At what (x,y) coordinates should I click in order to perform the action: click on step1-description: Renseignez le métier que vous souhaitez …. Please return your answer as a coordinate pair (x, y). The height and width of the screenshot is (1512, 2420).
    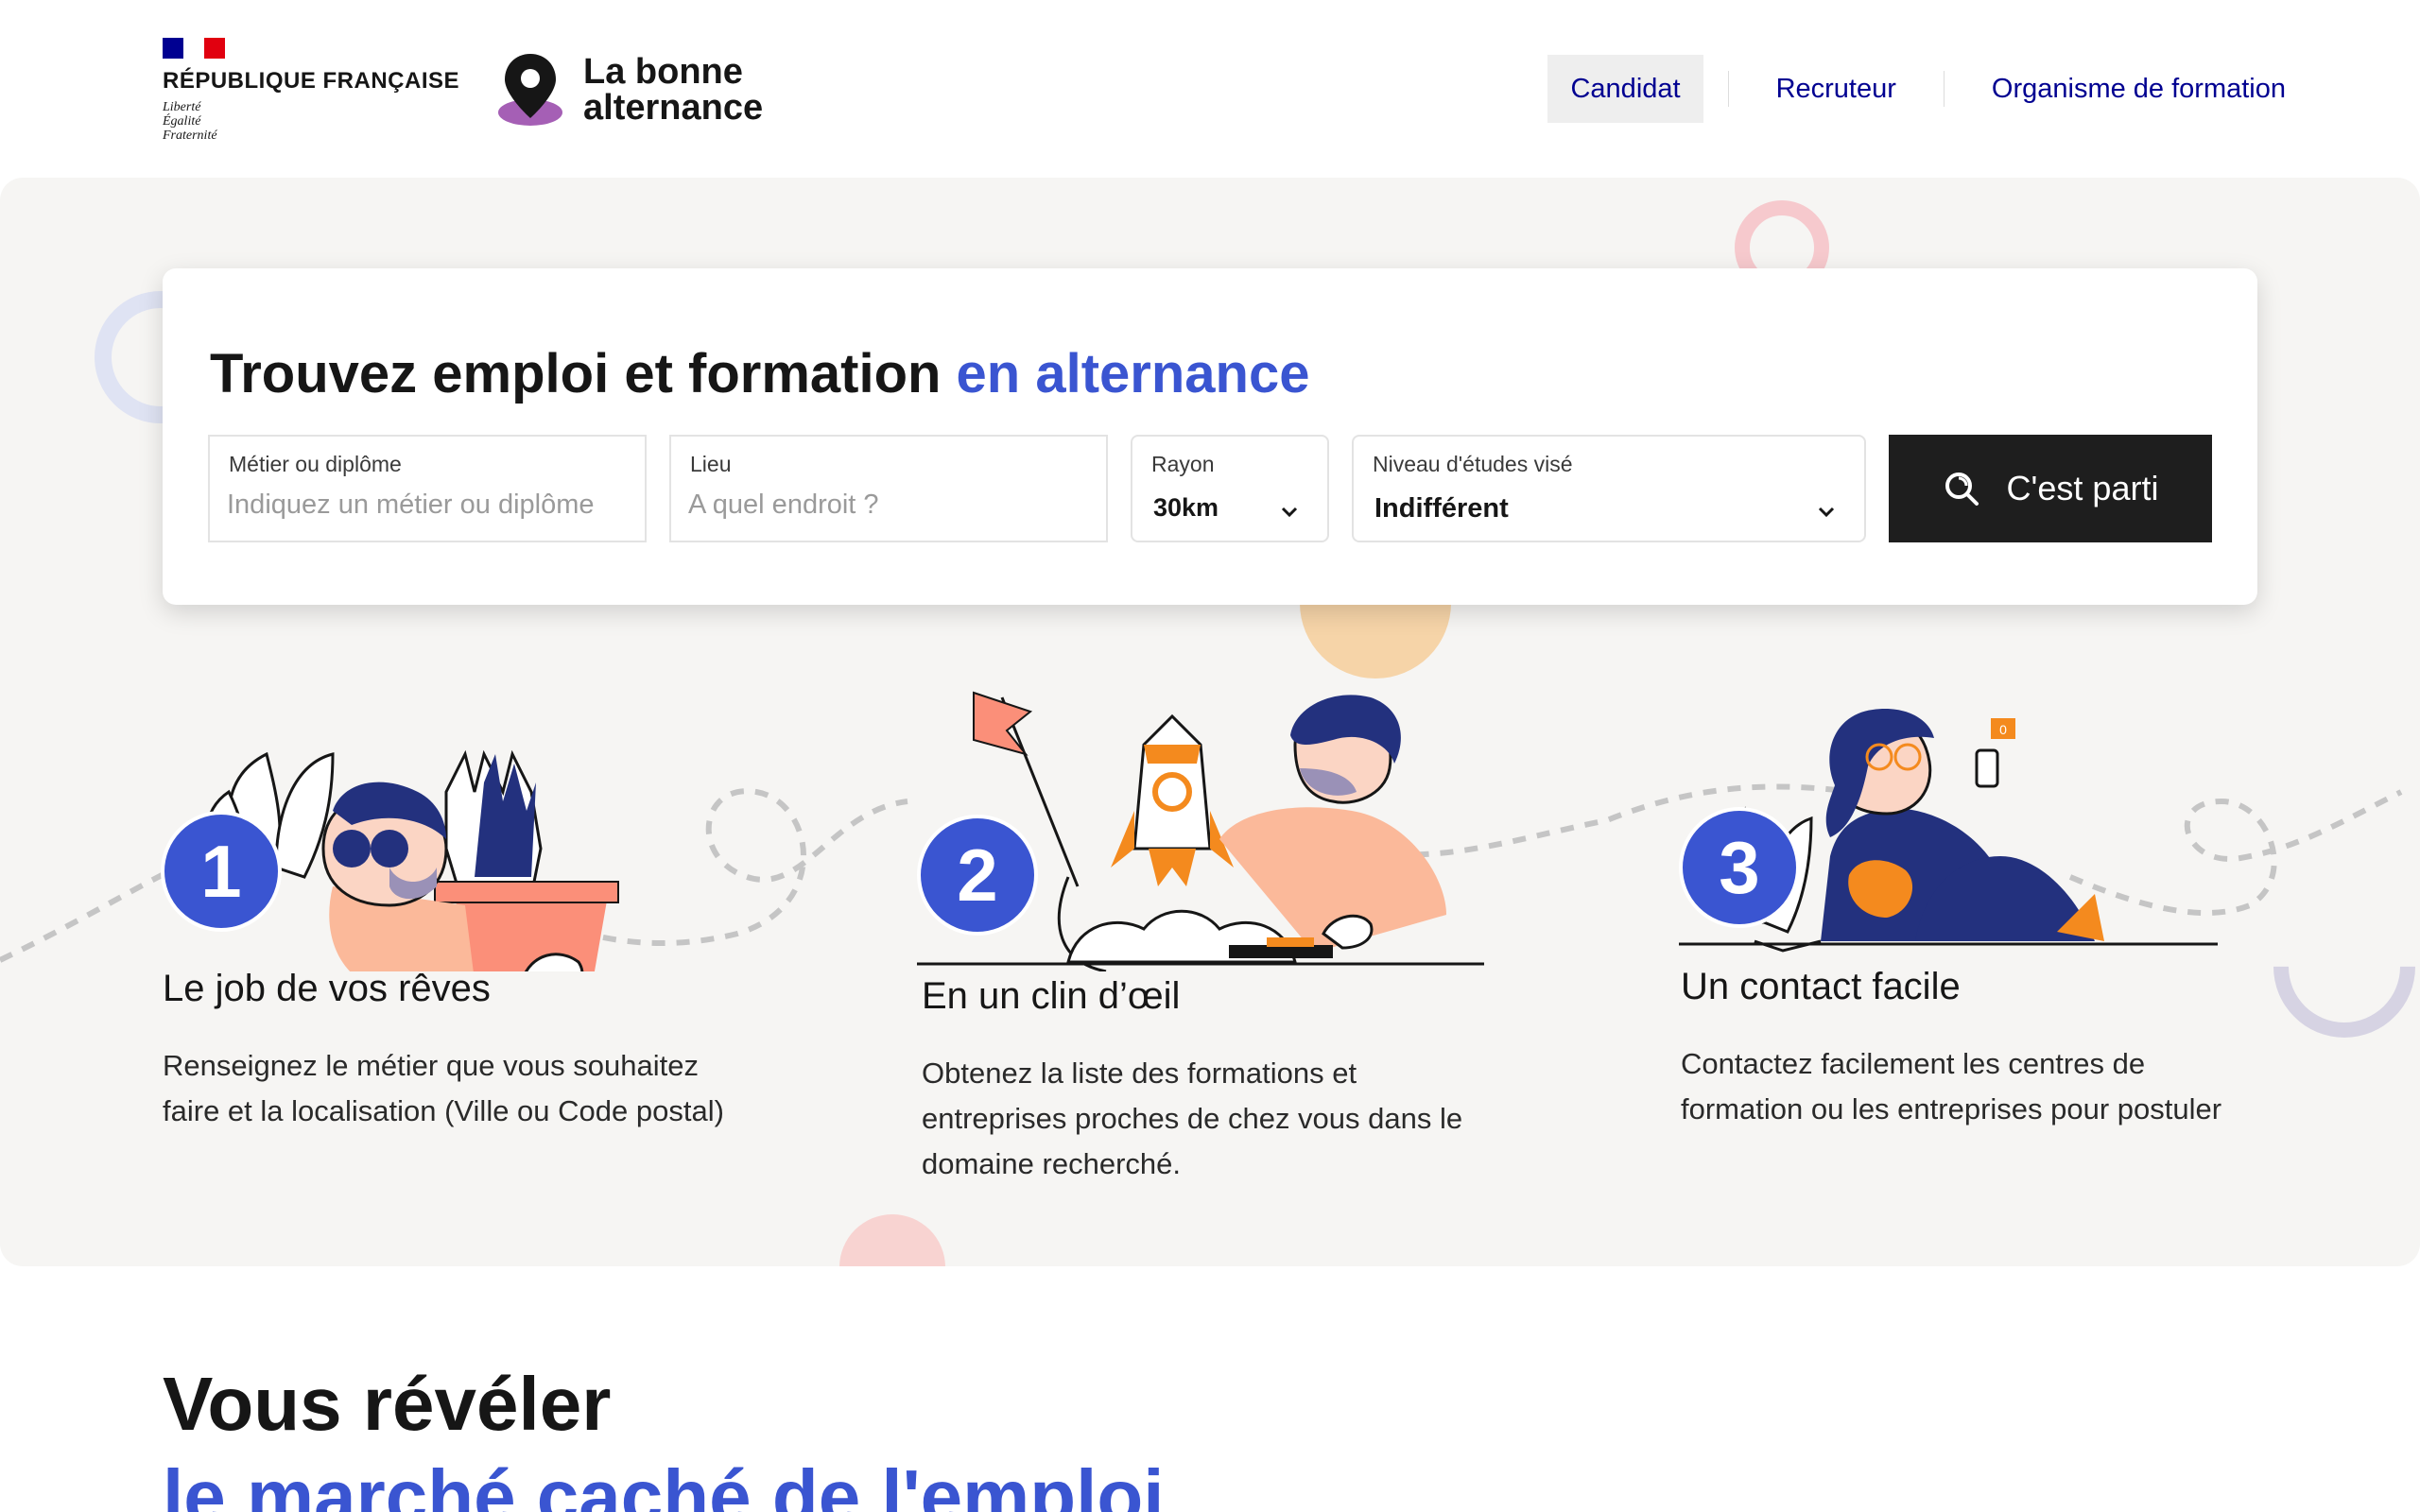
    Looking at the image, I should click on (443, 1088).